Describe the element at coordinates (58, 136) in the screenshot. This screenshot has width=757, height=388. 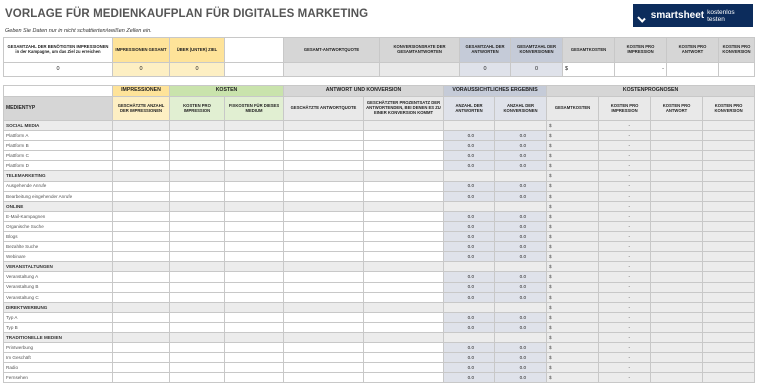
I see `media-type-cell: Plattform A` at that location.